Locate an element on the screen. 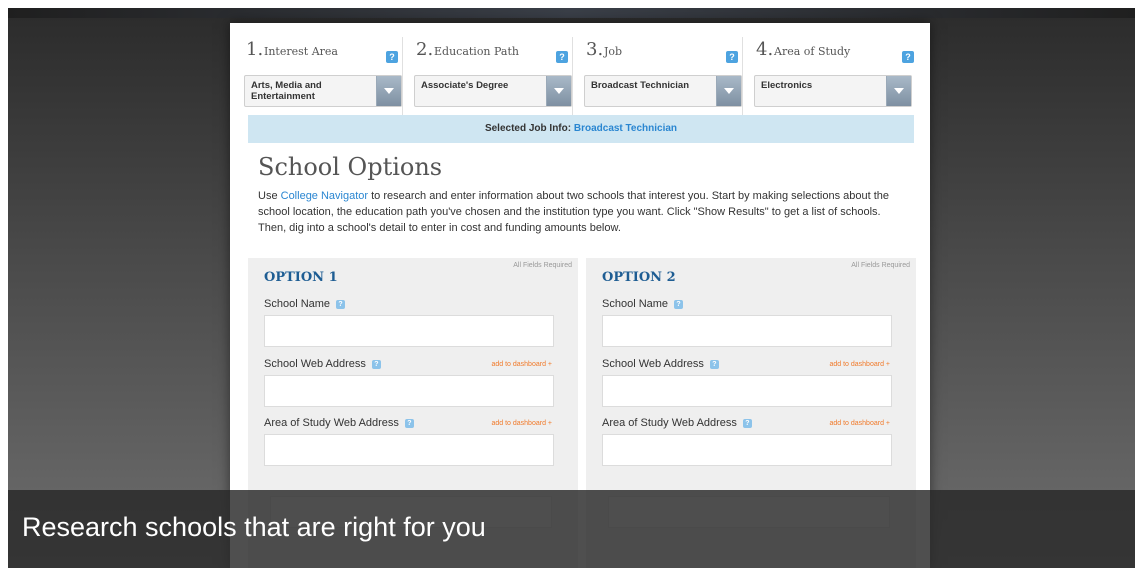  step-number: 1. is located at coordinates (255, 49).